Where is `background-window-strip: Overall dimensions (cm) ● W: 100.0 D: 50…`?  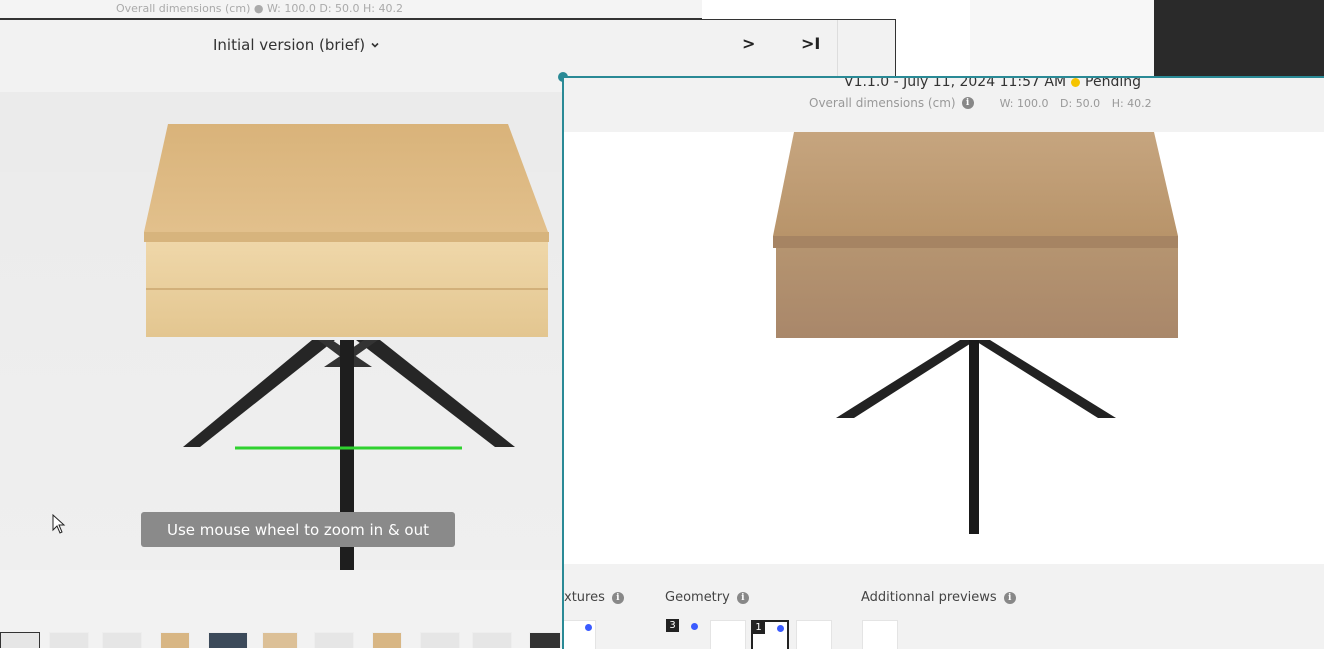 background-window-strip: Overall dimensions (cm) ● W: 100.0 D: 50… is located at coordinates (351, 9).